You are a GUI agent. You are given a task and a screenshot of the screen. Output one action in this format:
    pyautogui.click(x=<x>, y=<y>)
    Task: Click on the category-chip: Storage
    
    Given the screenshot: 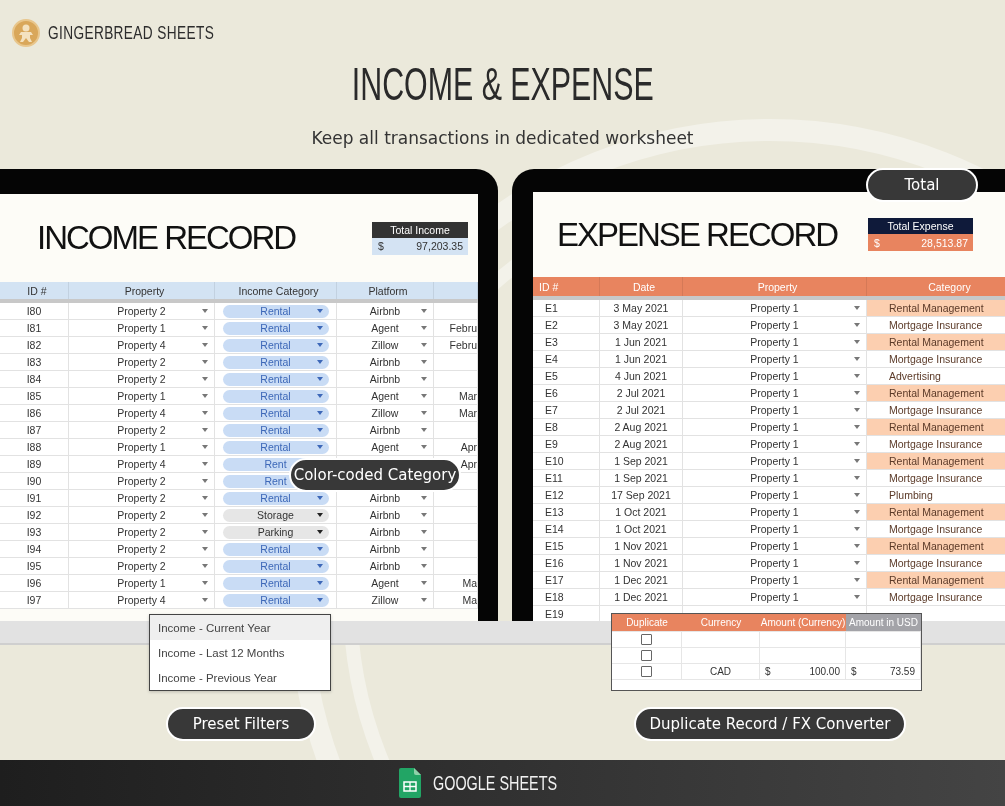 What is the action you would take?
    pyautogui.click(x=275, y=515)
    